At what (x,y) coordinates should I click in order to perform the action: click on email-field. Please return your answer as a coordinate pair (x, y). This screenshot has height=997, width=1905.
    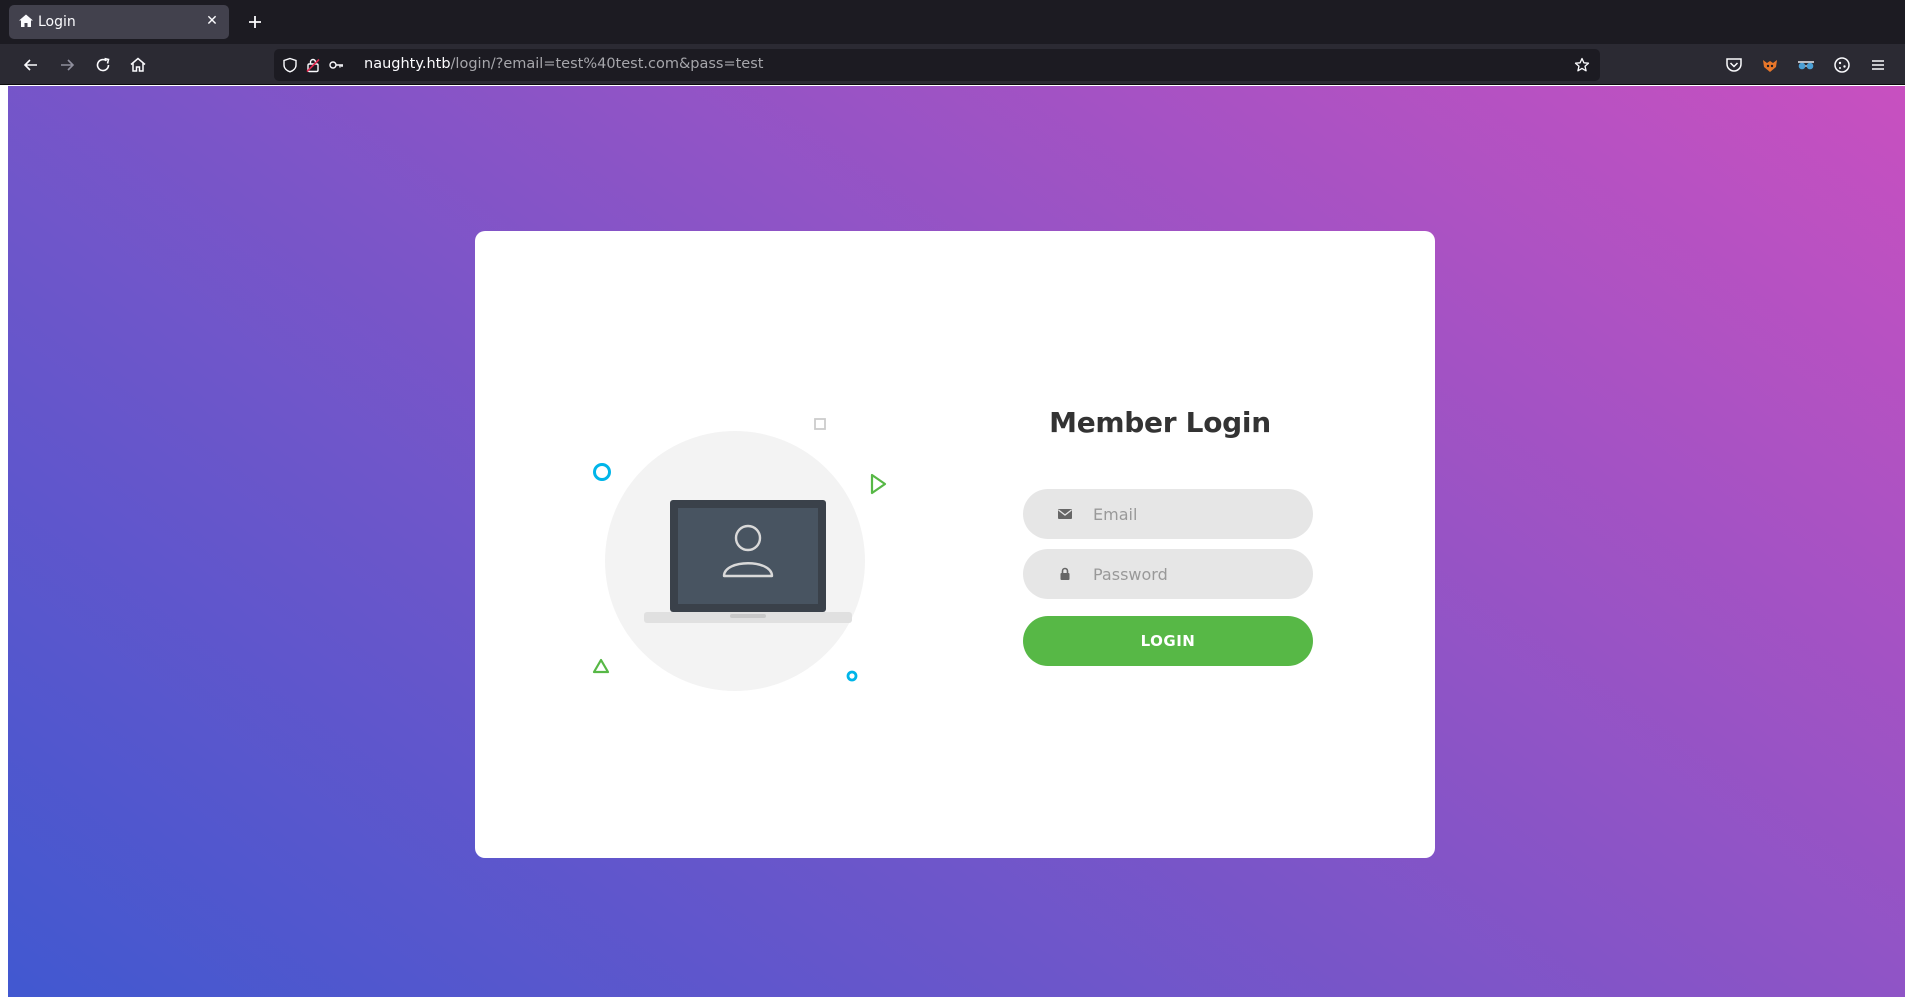
    Looking at the image, I should click on (1168, 514).